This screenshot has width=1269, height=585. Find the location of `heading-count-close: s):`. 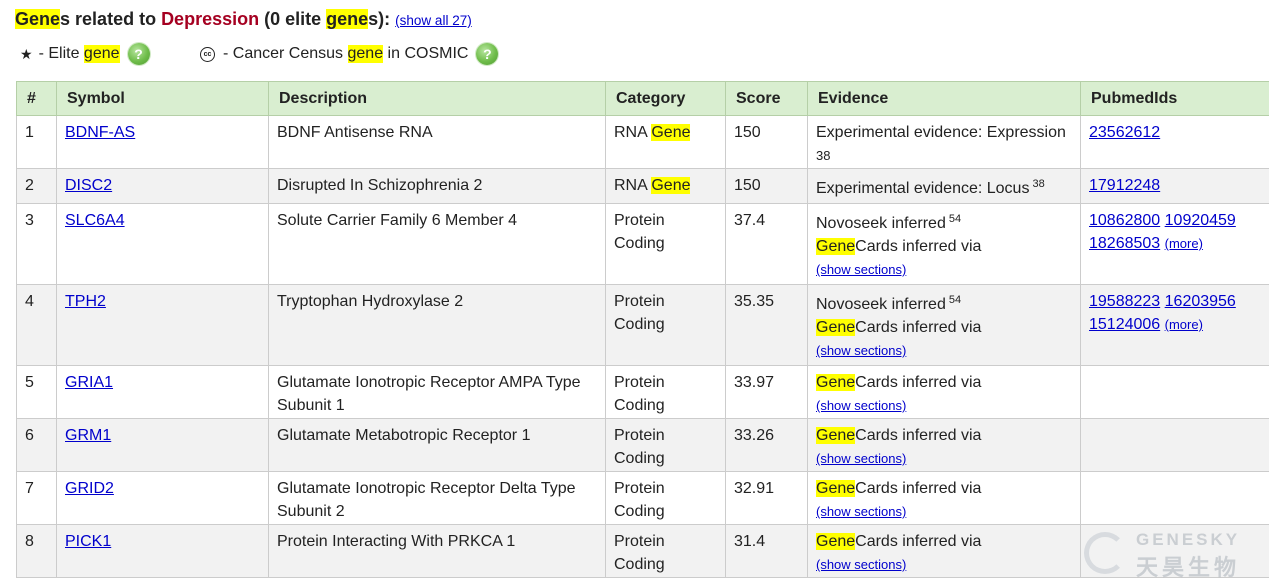

heading-count-close: s): is located at coordinates (379, 19).